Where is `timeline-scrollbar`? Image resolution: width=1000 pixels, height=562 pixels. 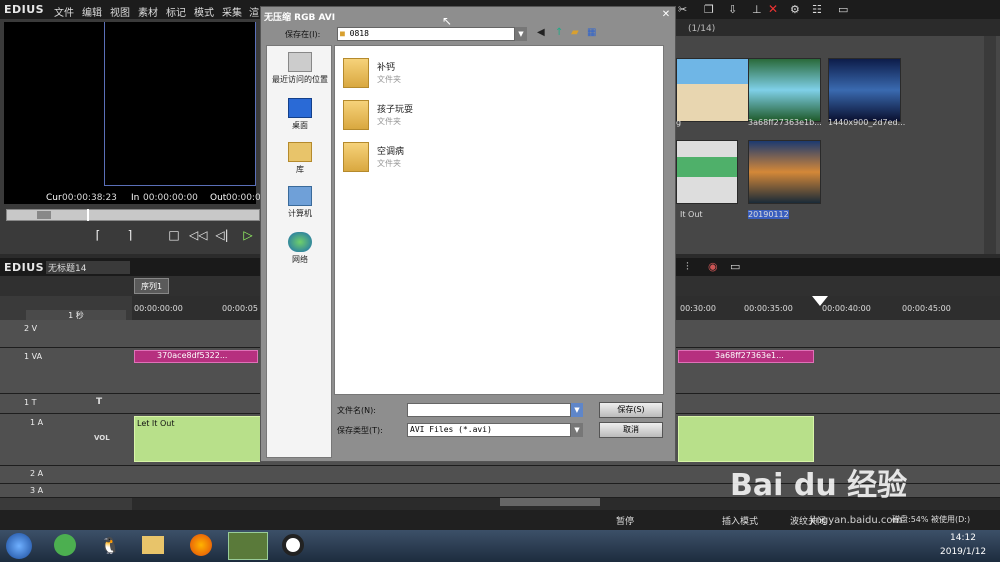
timeline-scrollbar is located at coordinates (550, 502).